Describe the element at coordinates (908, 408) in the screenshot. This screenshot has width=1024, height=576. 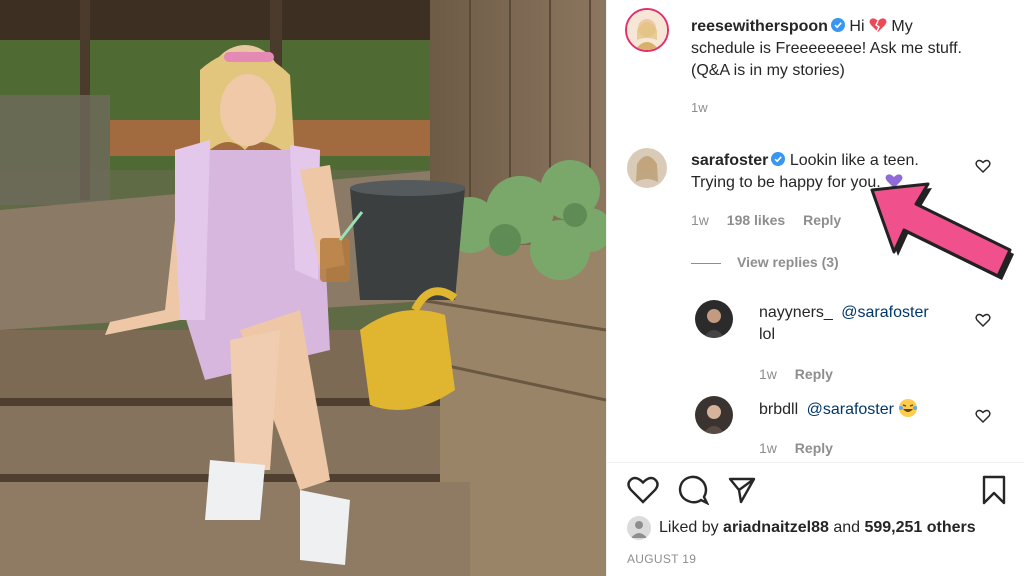
I see `laughing-emoji-icon` at that location.